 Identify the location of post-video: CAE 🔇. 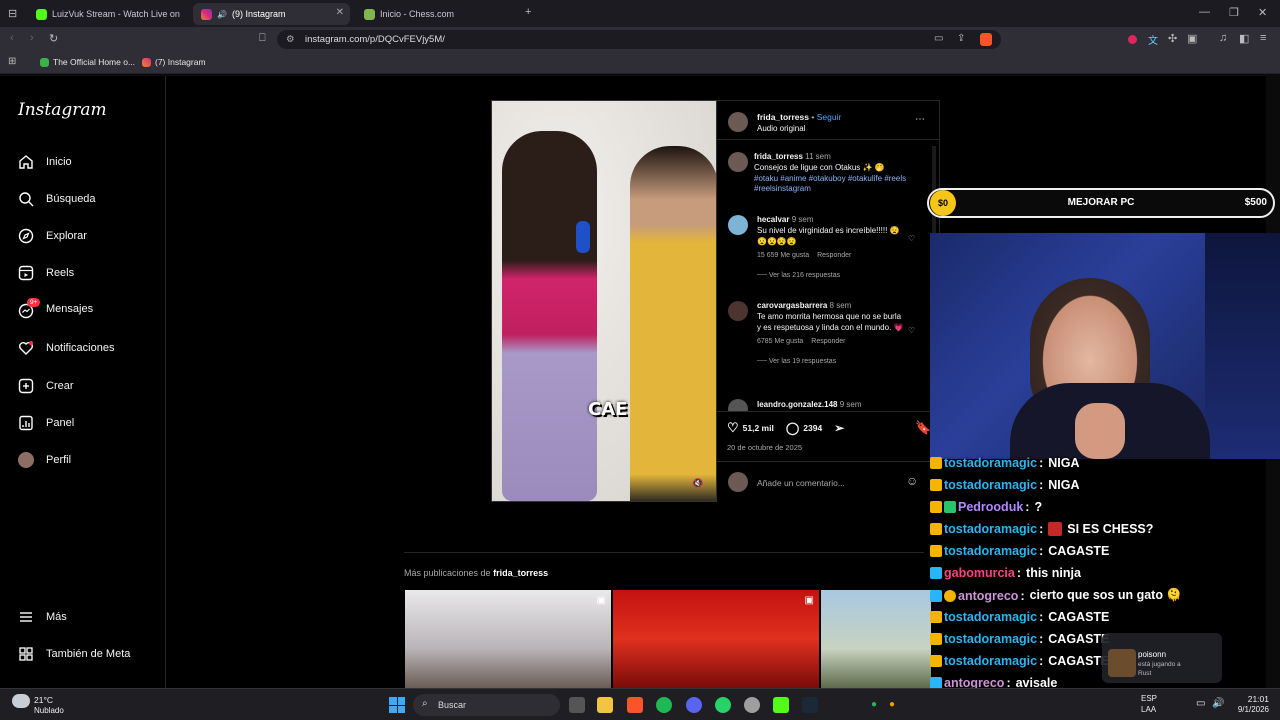
(604, 301).